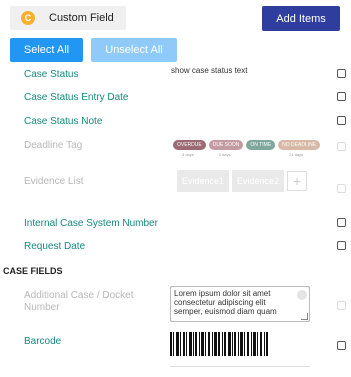 This screenshot has height=377, width=351. What do you see at coordinates (46, 50) in the screenshot?
I see `select-all-button: Select All` at bounding box center [46, 50].